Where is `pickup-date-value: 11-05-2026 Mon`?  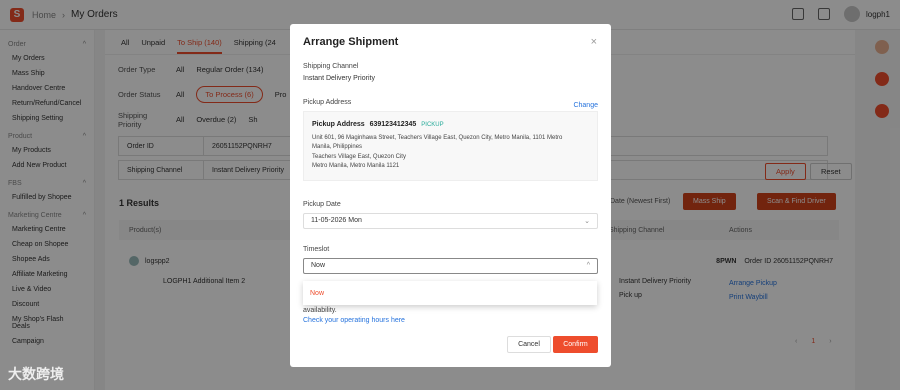 pickup-date-value: 11-05-2026 Mon is located at coordinates (336, 220).